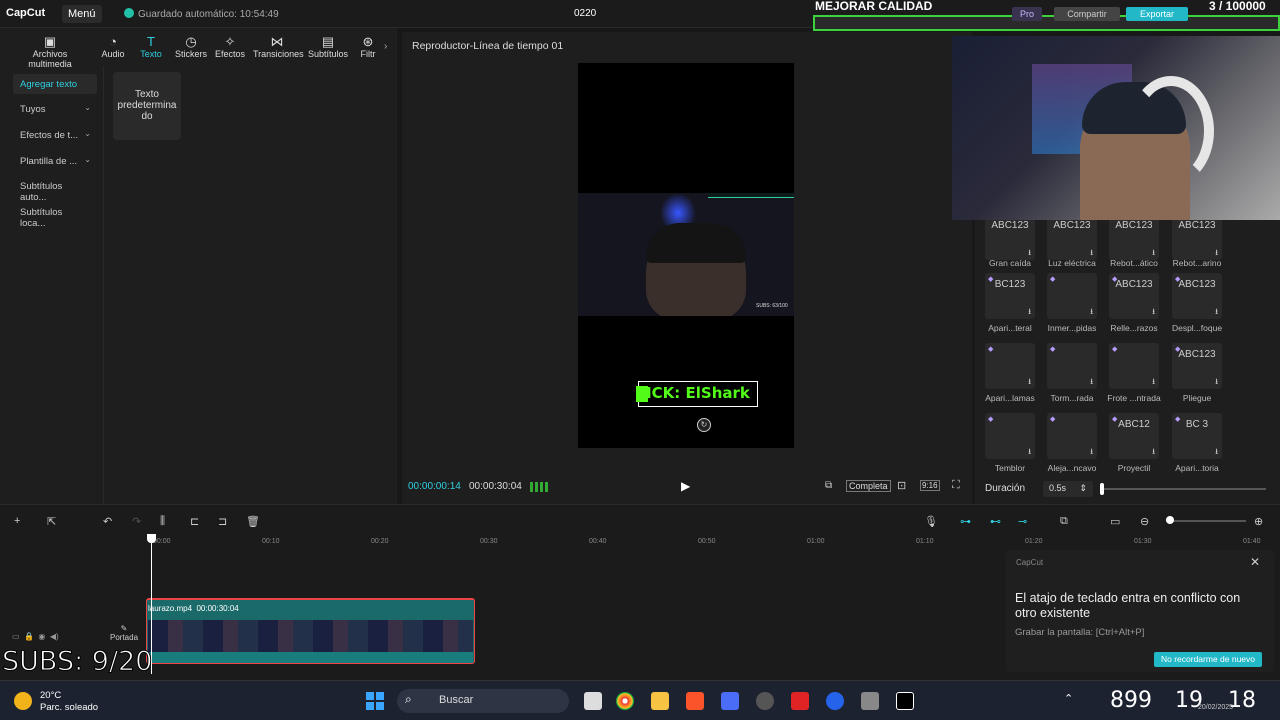 This screenshot has width=1280, height=720. Describe the element at coordinates (483, 701) in the screenshot. I see `taskbar-search: ⌕ Buscar` at that location.